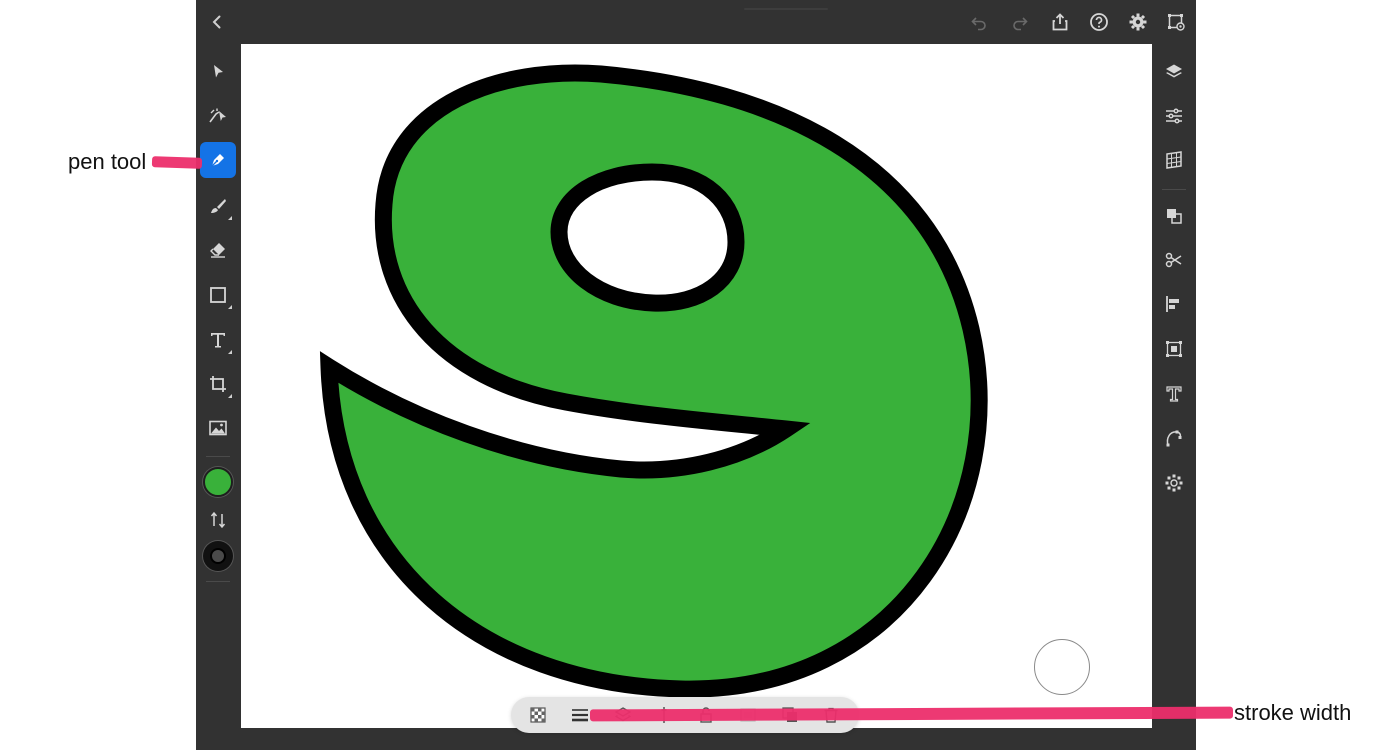 This screenshot has width=1390, height=750. I want to click on top-bar, so click(696, 22).